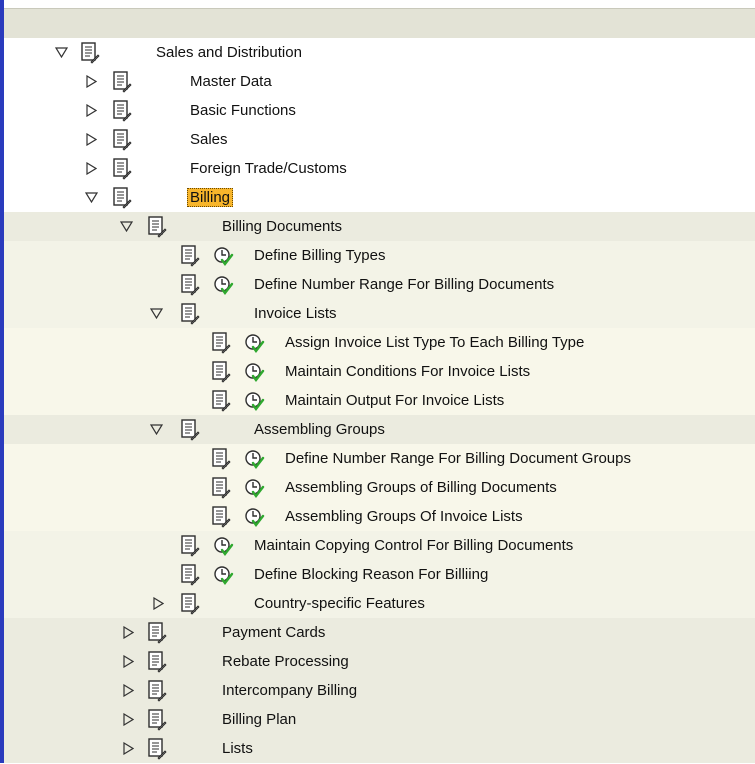 The height and width of the screenshot is (764, 755). What do you see at coordinates (237, 748) in the screenshot?
I see `tree-node-label: Lists` at bounding box center [237, 748].